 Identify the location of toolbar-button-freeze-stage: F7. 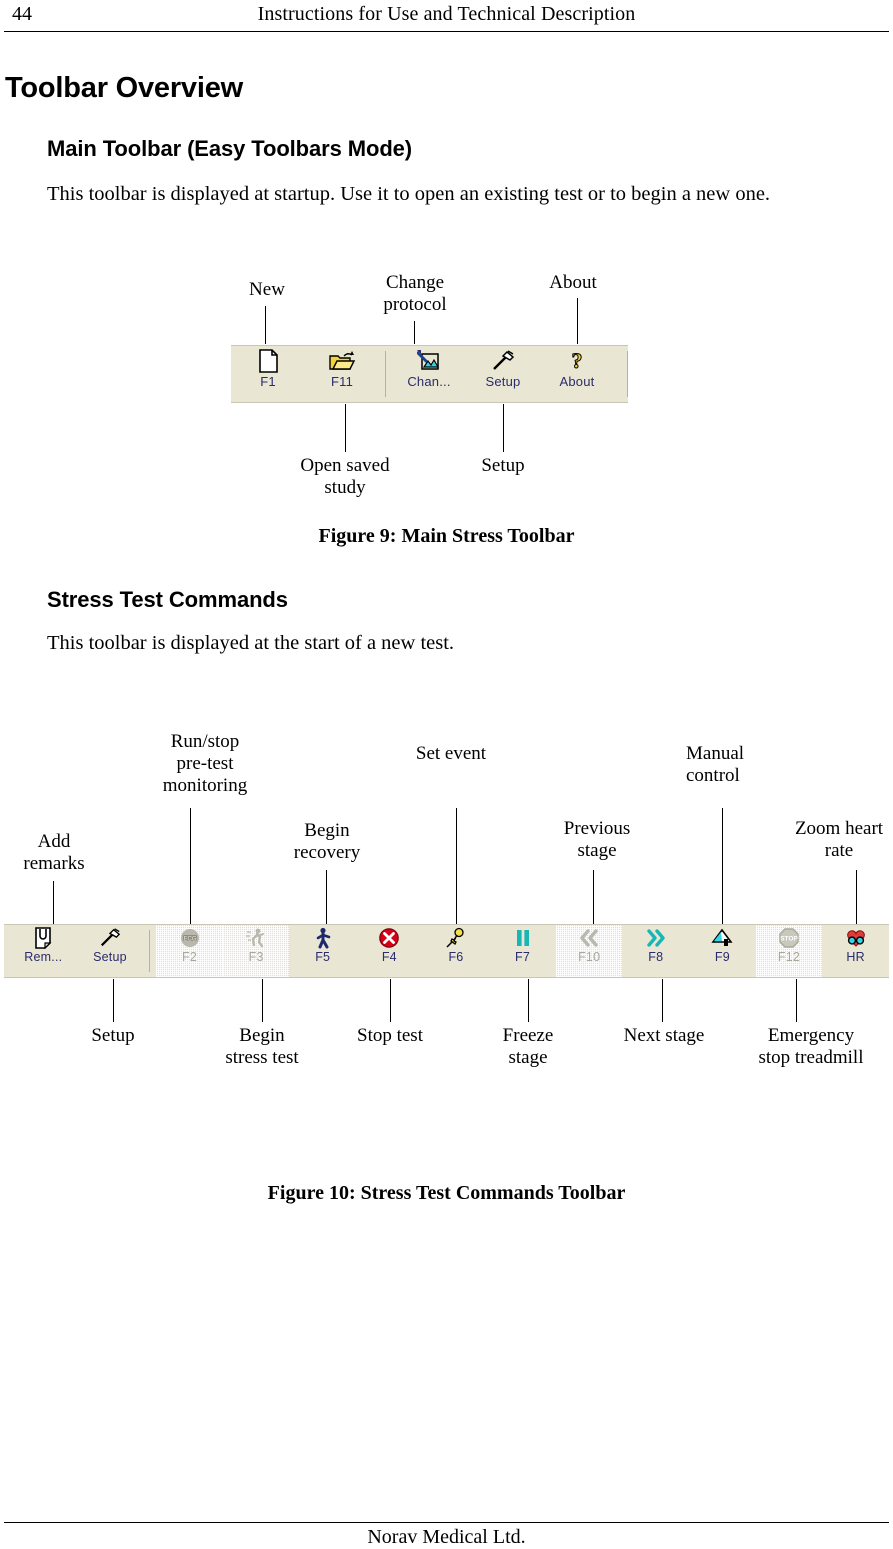
(522, 951).